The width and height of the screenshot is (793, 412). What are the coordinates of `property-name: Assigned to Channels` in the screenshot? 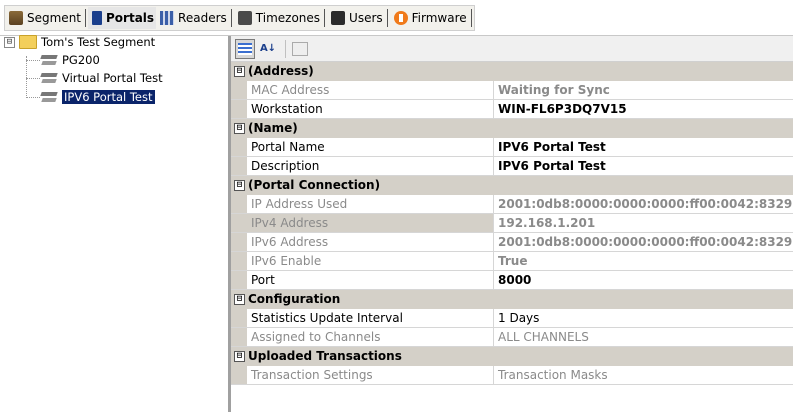 It's located at (370, 337).